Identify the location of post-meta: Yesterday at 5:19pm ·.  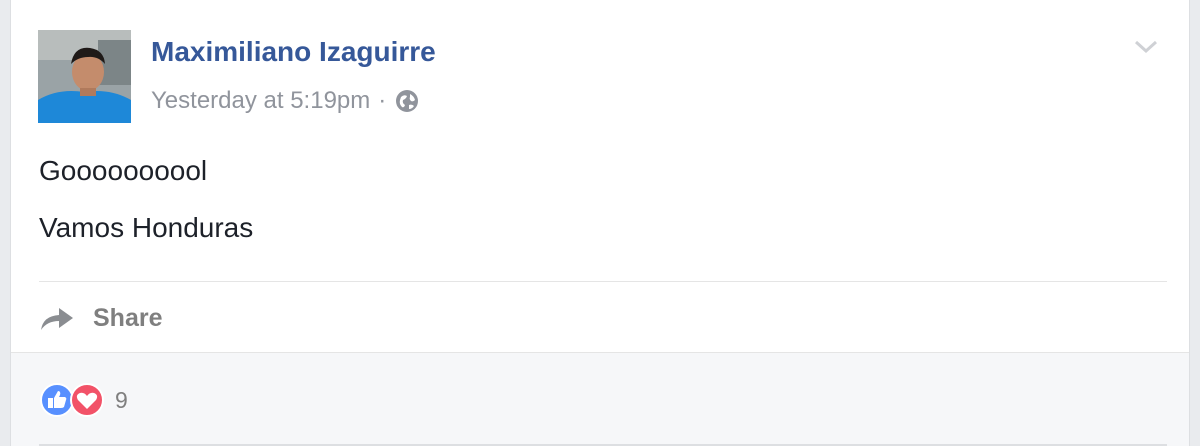
(285, 101).